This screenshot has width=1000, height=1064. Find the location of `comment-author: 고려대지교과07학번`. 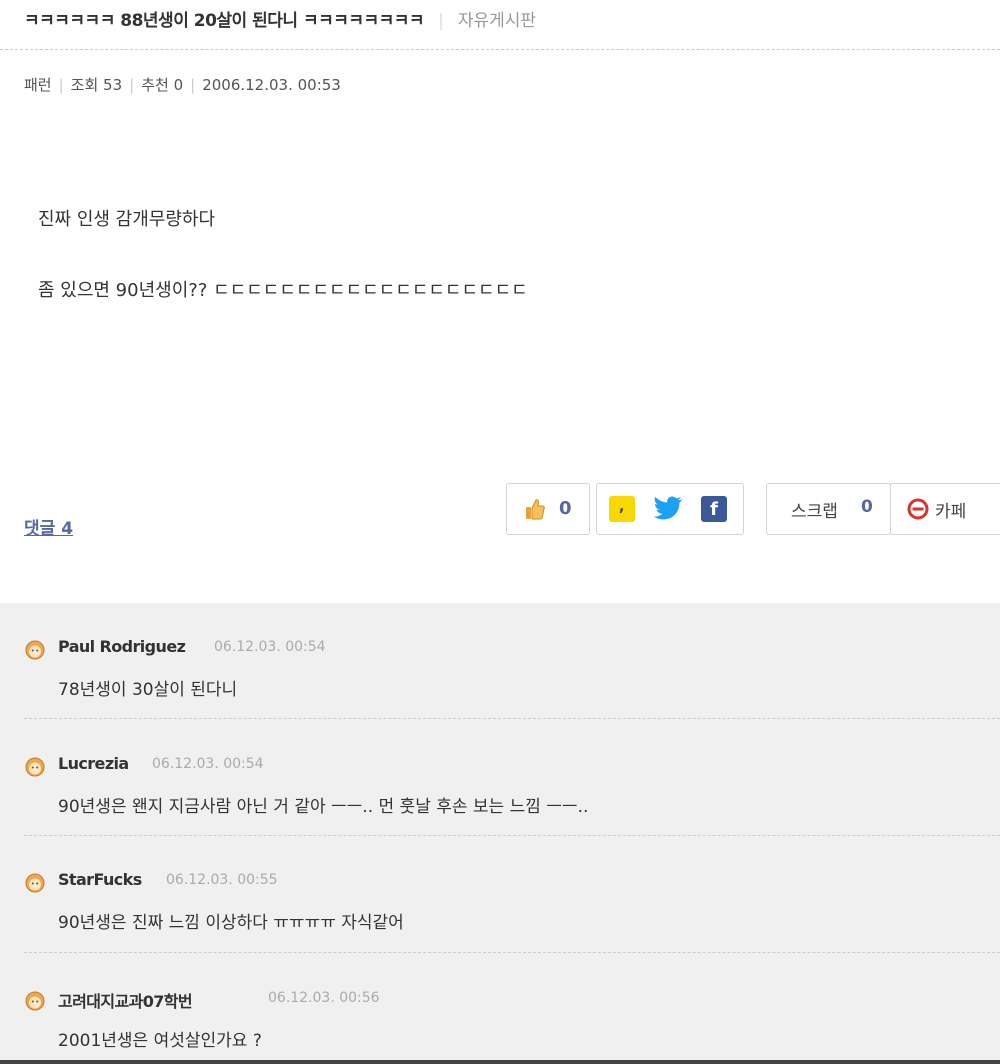

comment-author: 고려대지교과07학번 is located at coordinates (125, 1000).